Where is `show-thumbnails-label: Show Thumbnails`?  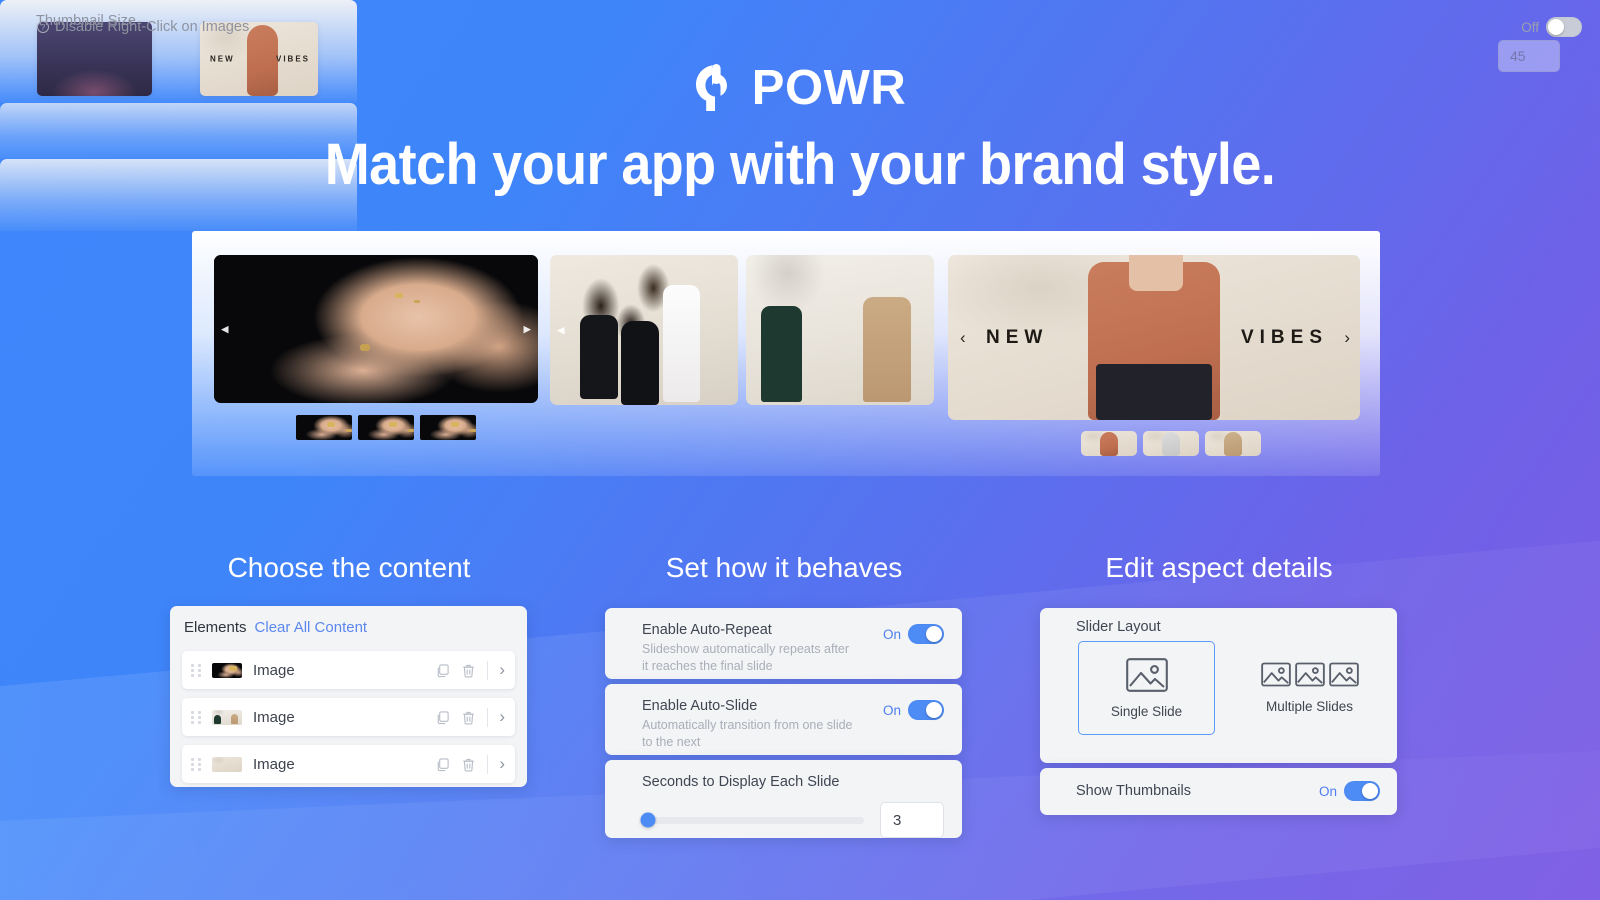 show-thumbnails-label: Show Thumbnails is located at coordinates (1133, 791).